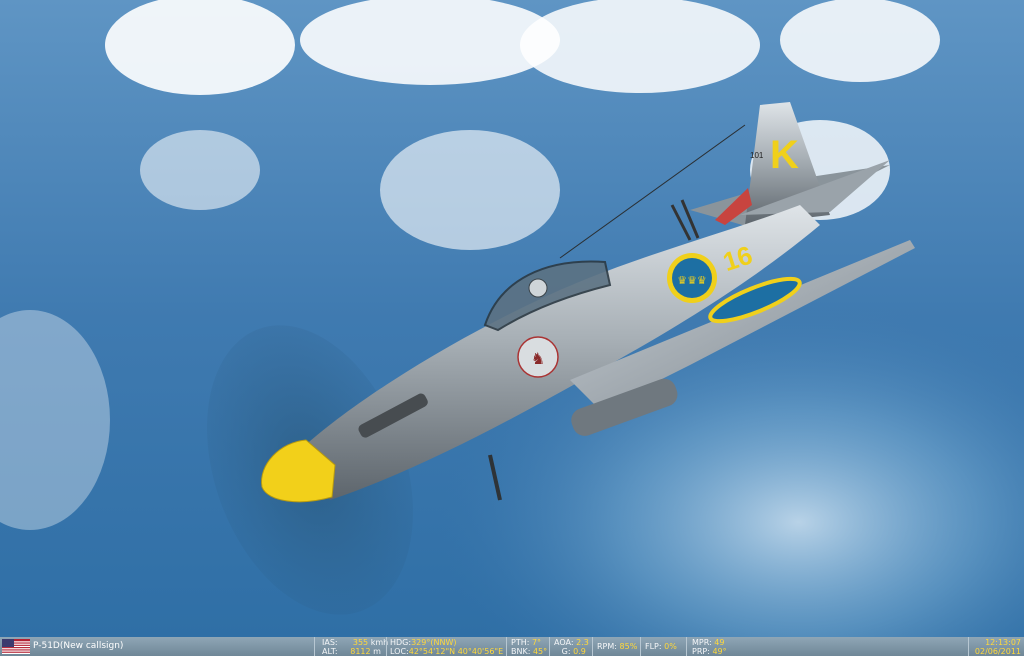  Describe the element at coordinates (757, 155) in the screenshot. I see `tail-serial: 101` at that location.